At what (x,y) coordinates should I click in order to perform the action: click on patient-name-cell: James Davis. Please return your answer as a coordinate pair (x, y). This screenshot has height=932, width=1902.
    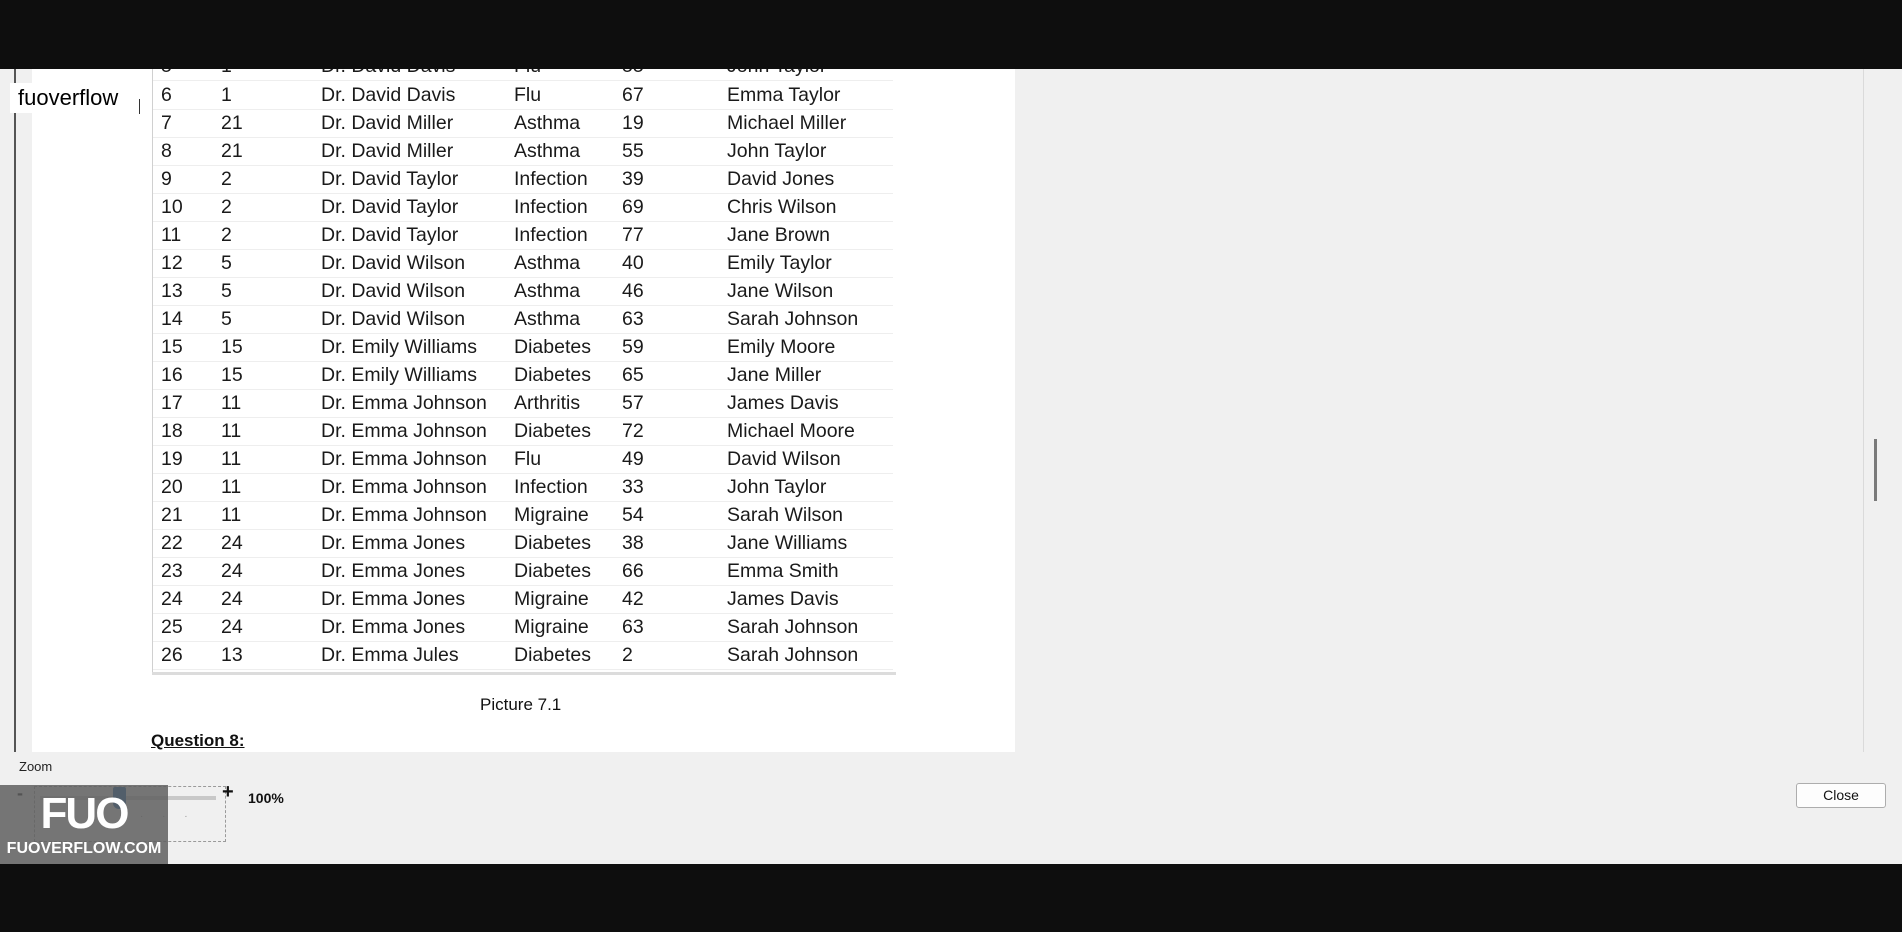
    Looking at the image, I should click on (783, 599).